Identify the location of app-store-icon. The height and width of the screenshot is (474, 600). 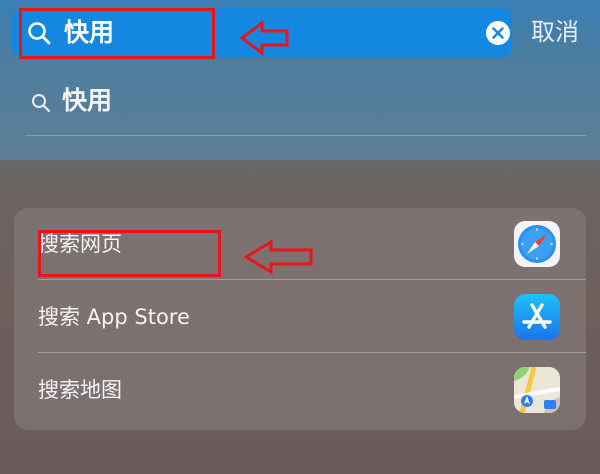
(537, 317).